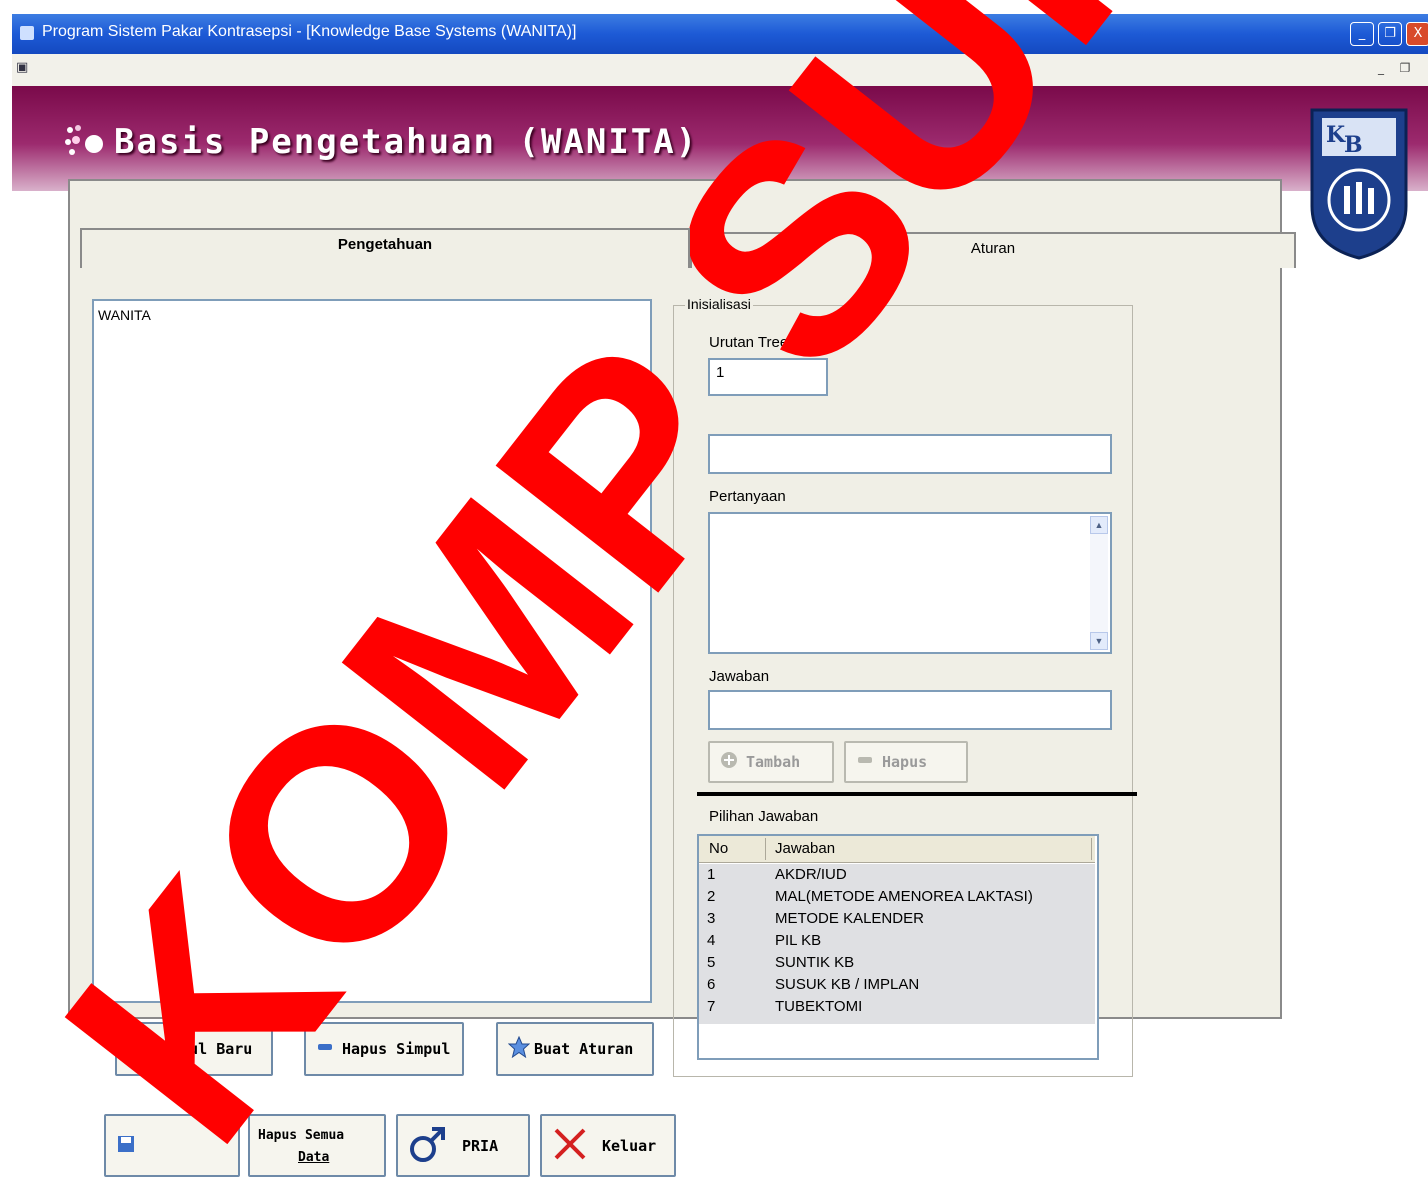 This screenshot has height=1177, width=1428. I want to click on simpul-baru-button: Simpul Baru, so click(194, 1049).